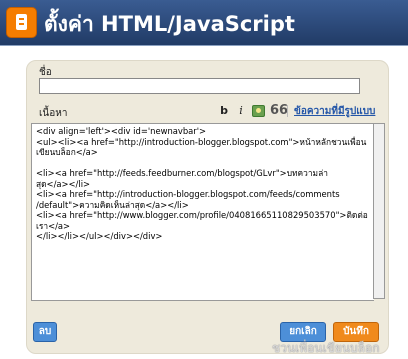 This screenshot has height=359, width=408. I want to click on content-line, so click(196, 163).